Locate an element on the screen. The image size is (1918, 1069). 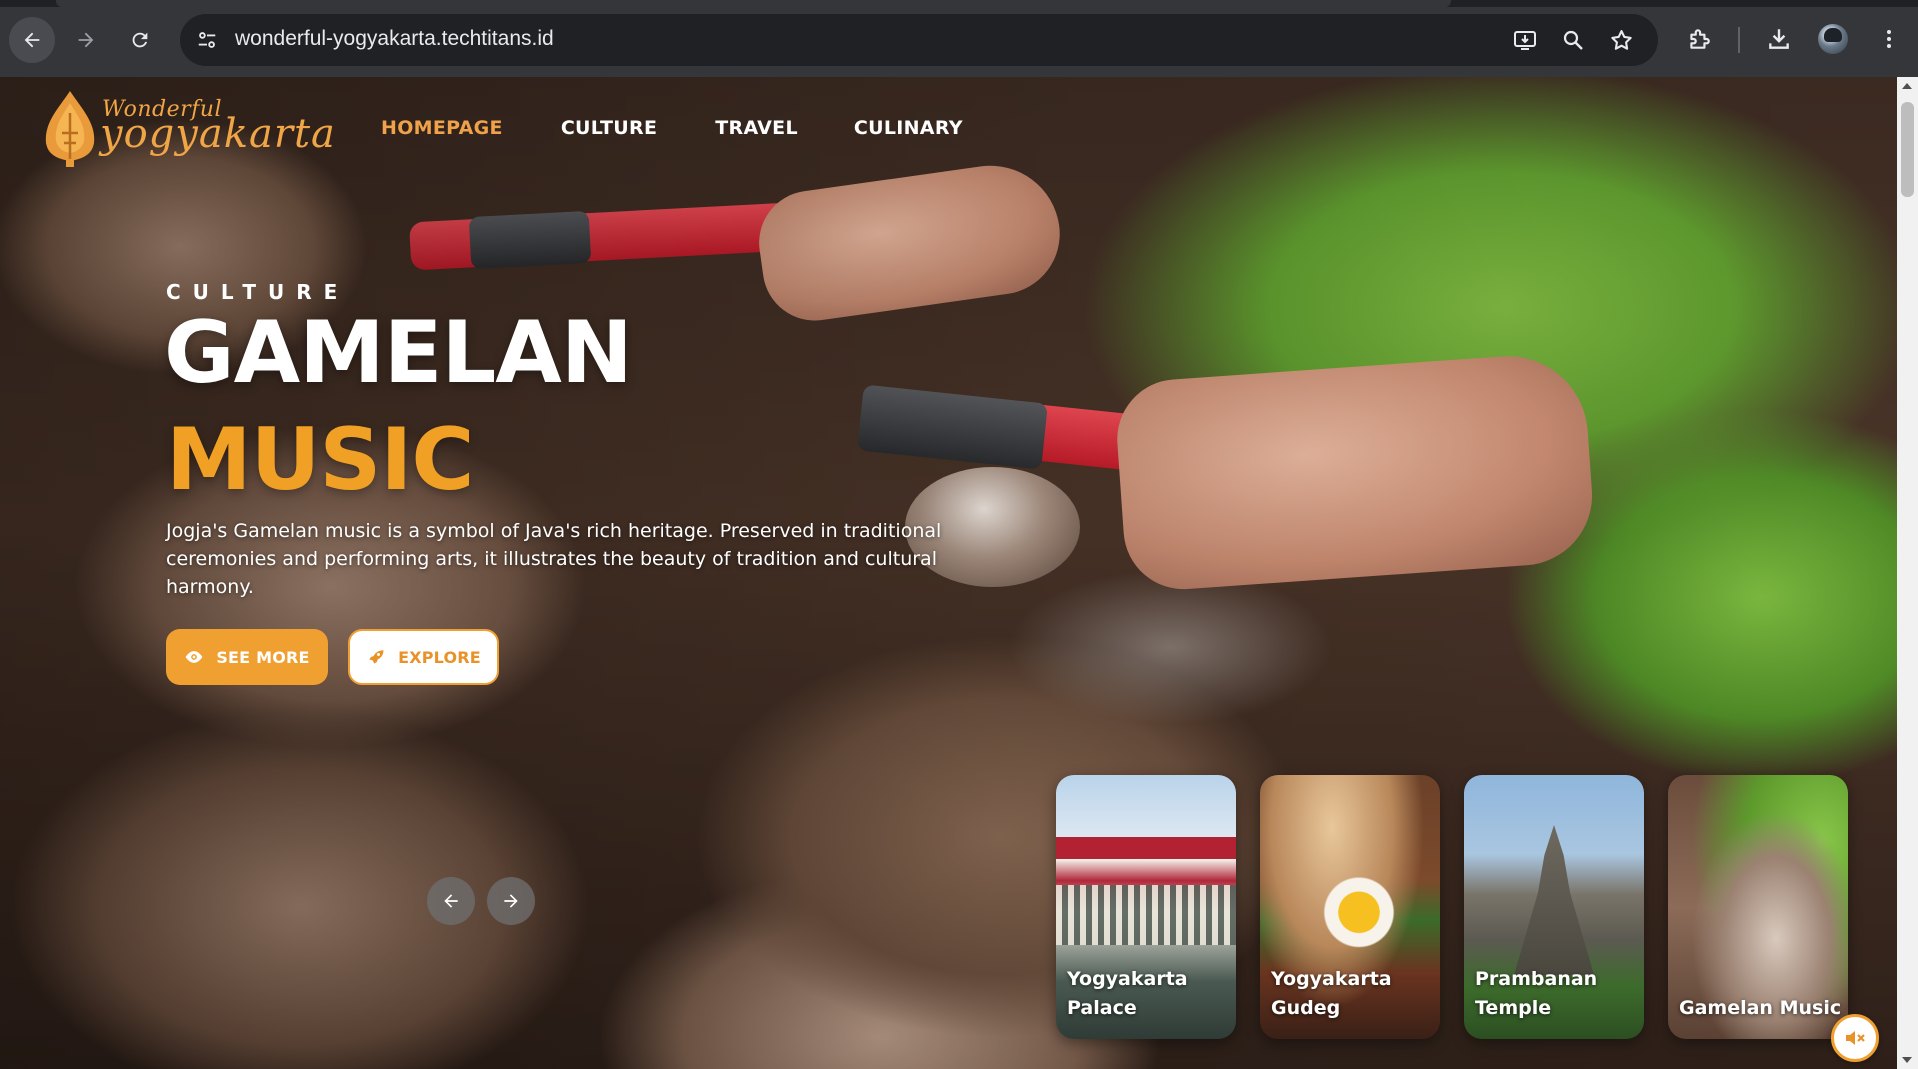
nav-culinary: CULINARY is located at coordinates (908, 128).